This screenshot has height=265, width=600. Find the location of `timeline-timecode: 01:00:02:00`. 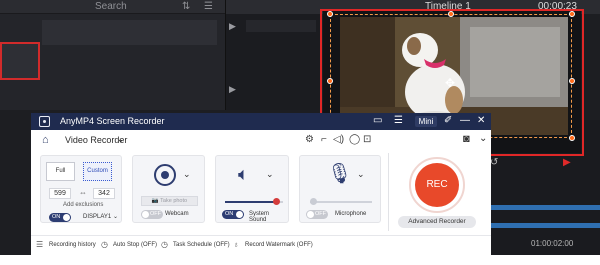

timeline-timecode: 01:00:02:00 is located at coordinates (552, 243).